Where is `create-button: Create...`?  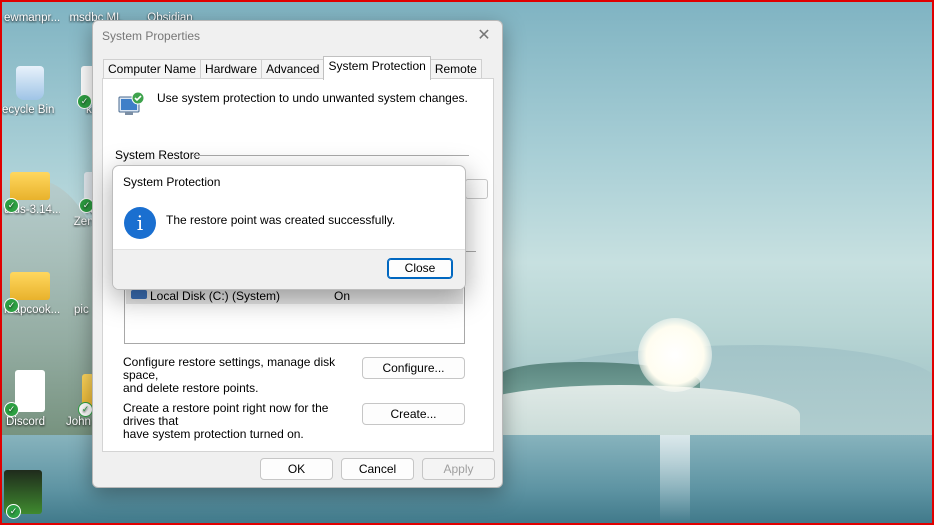
create-button: Create... is located at coordinates (413, 414).